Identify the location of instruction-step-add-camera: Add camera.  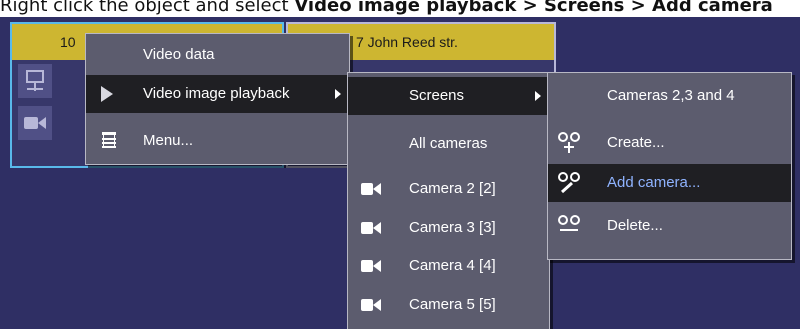
(712, 8).